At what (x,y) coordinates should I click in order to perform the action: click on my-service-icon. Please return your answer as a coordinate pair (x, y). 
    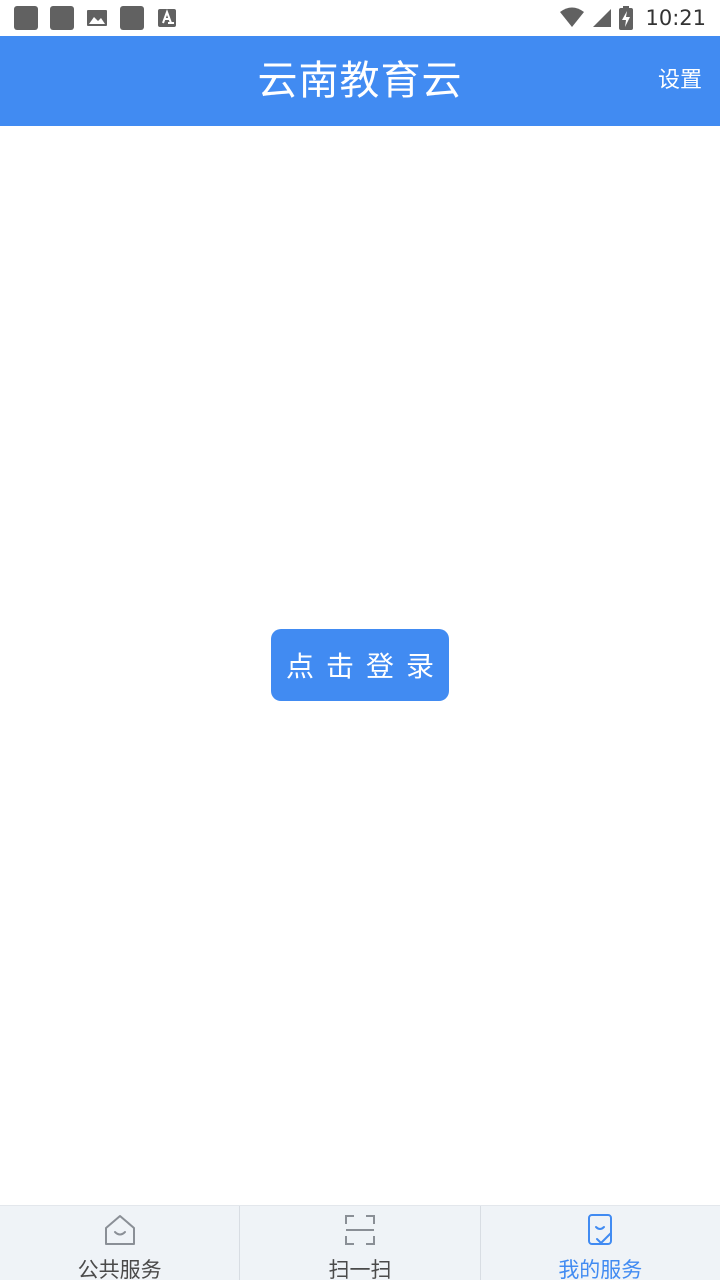
    Looking at the image, I should click on (600, 1229).